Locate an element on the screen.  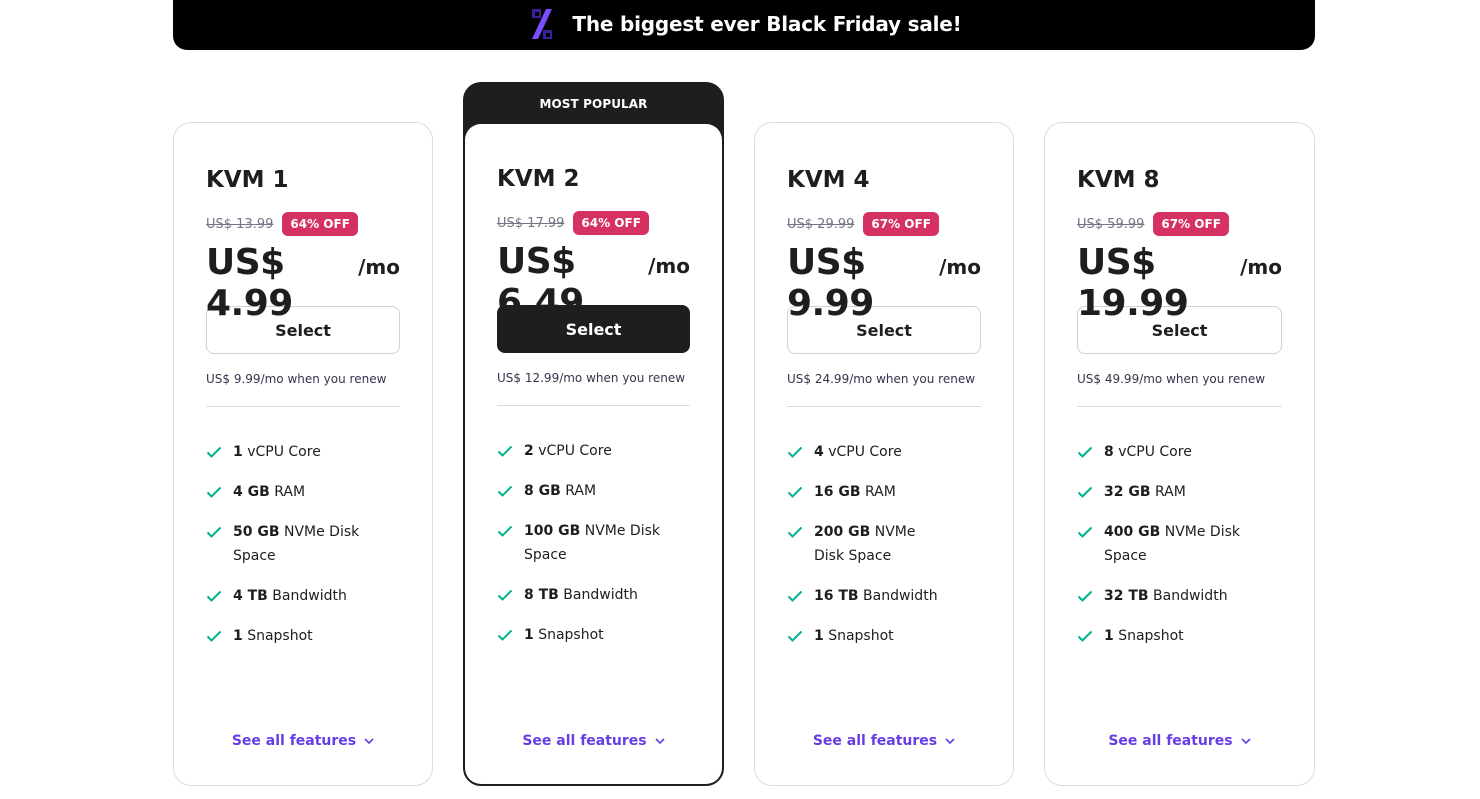
plan-price: US$ 6.49 is located at coordinates (540, 282).